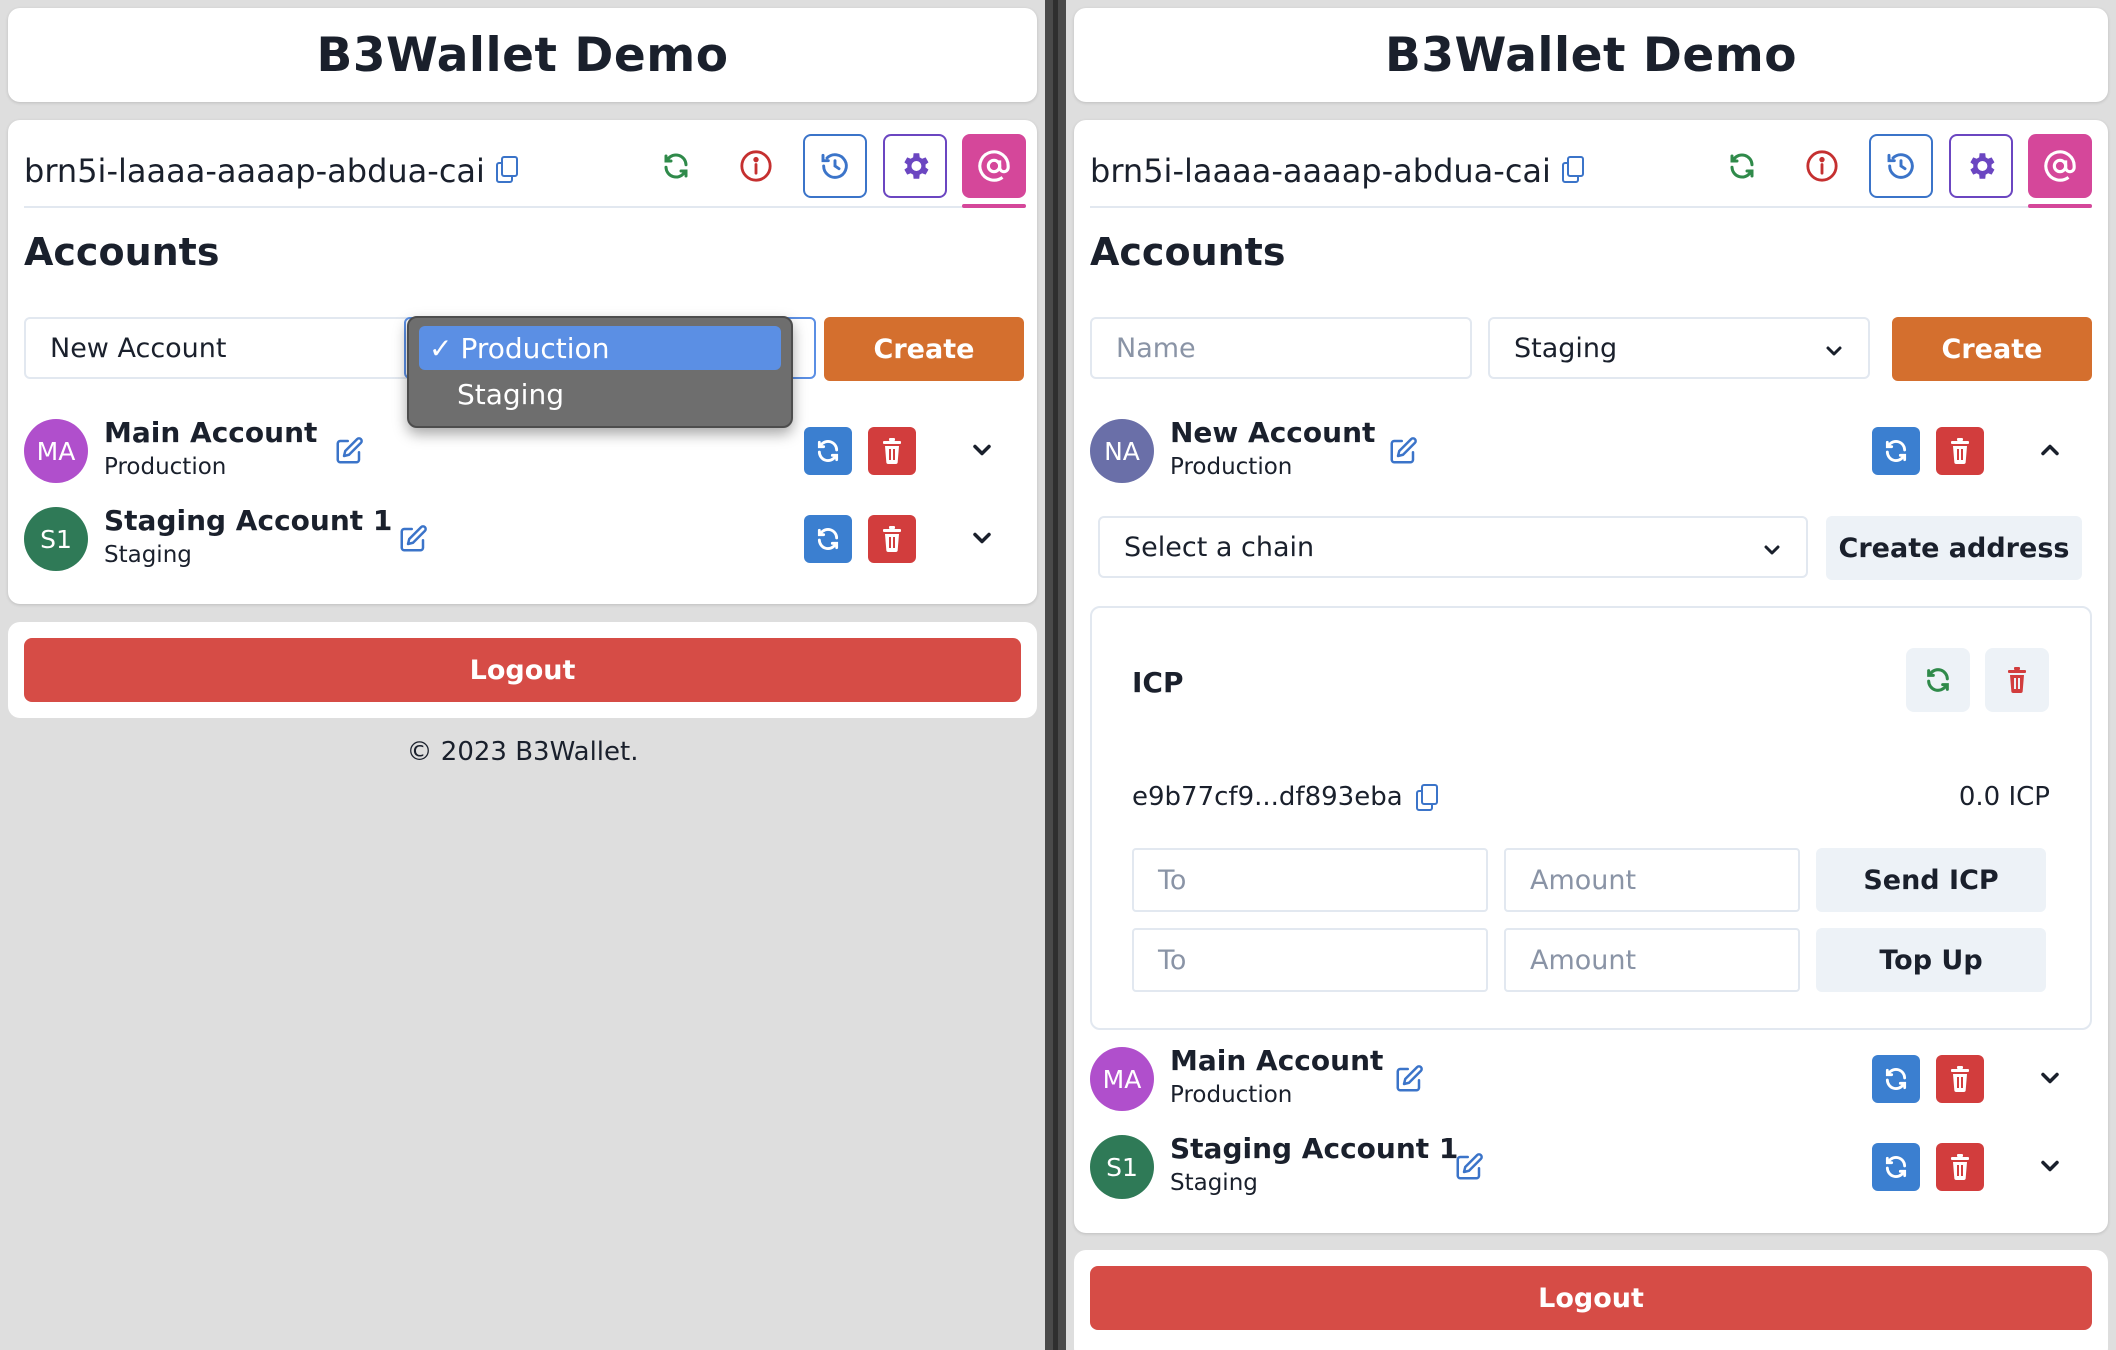  I want to click on account-row-main: MA Main Account Production, so click(1591, 1079).